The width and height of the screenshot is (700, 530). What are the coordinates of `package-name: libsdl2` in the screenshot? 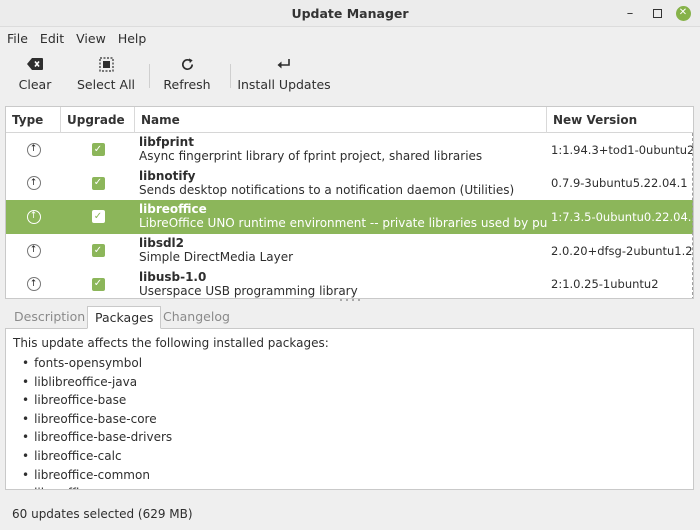 It's located at (162, 243).